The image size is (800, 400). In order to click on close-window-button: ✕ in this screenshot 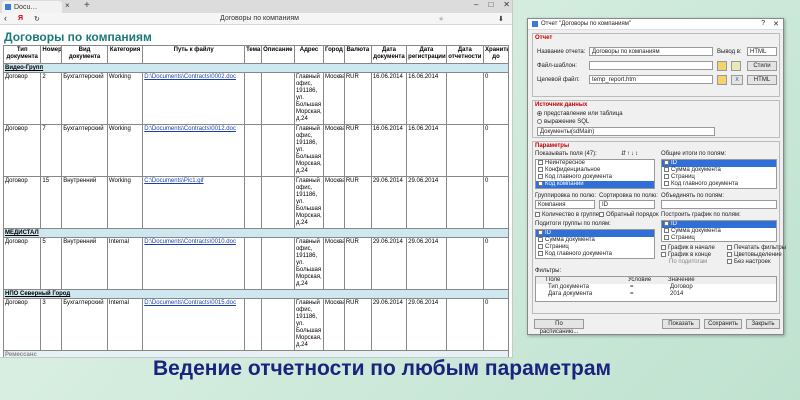, I will do `click(506, 4)`.